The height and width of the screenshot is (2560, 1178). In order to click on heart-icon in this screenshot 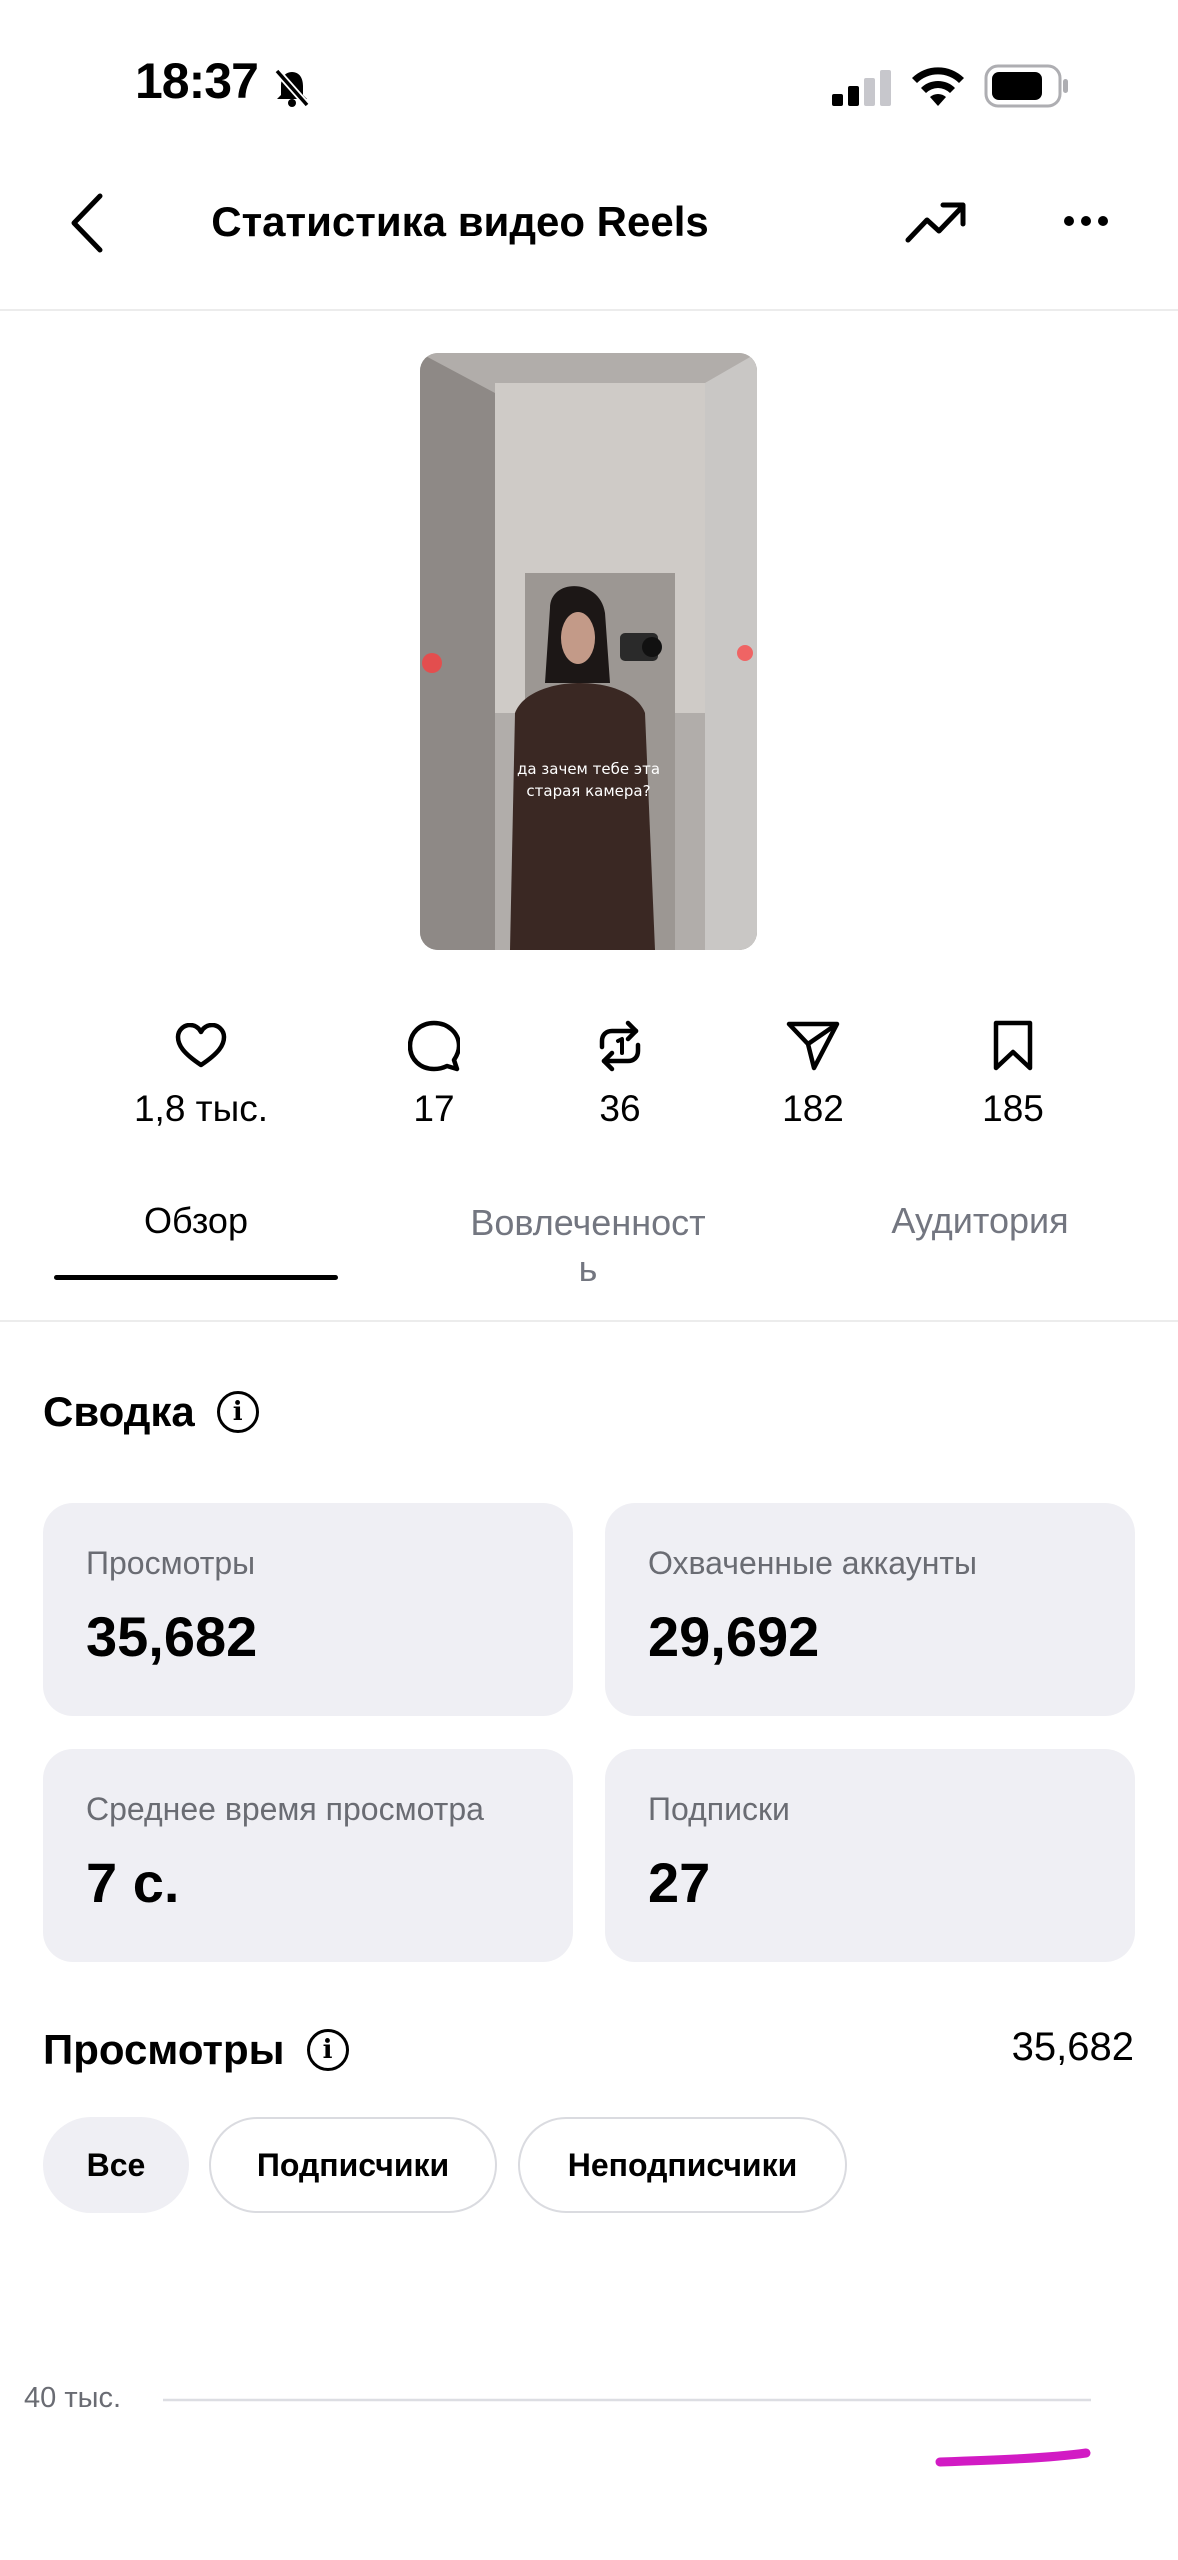, I will do `click(201, 1045)`.